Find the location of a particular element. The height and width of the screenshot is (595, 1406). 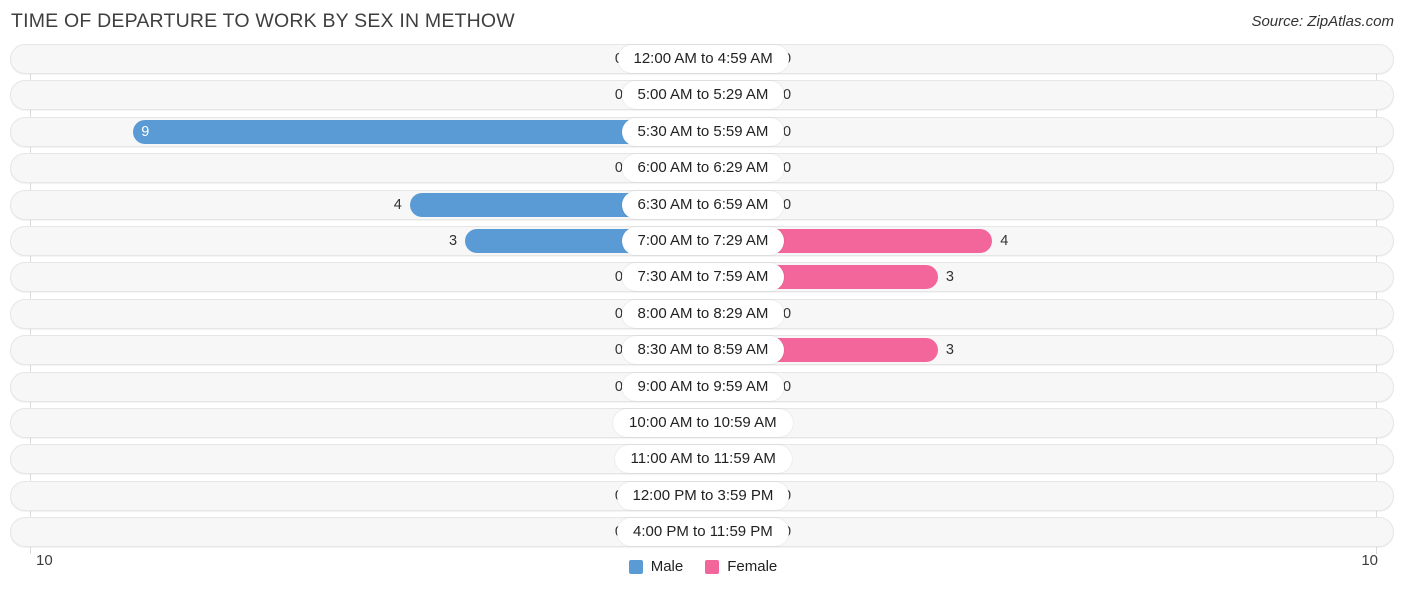

legend-item-male: Male is located at coordinates (656, 566).